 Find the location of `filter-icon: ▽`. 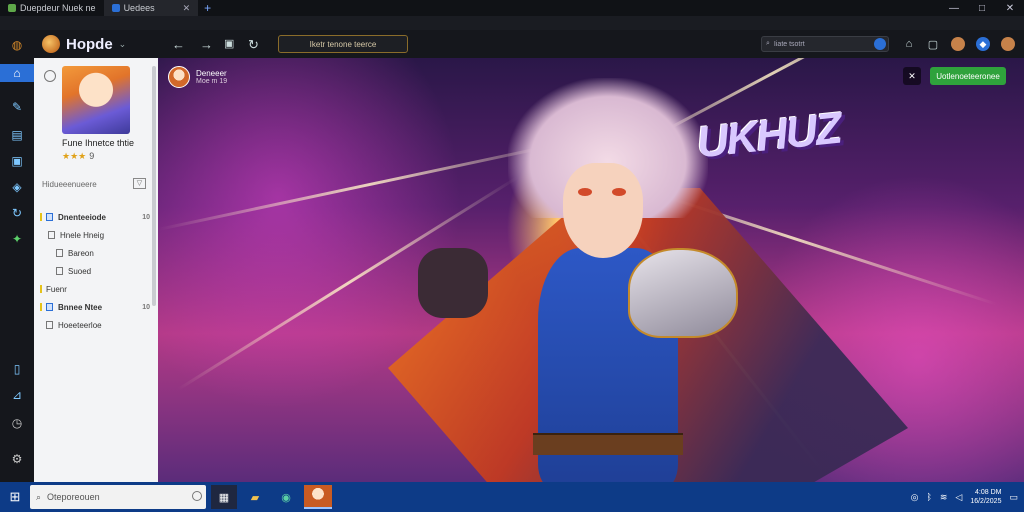

filter-icon: ▽ is located at coordinates (139, 183).